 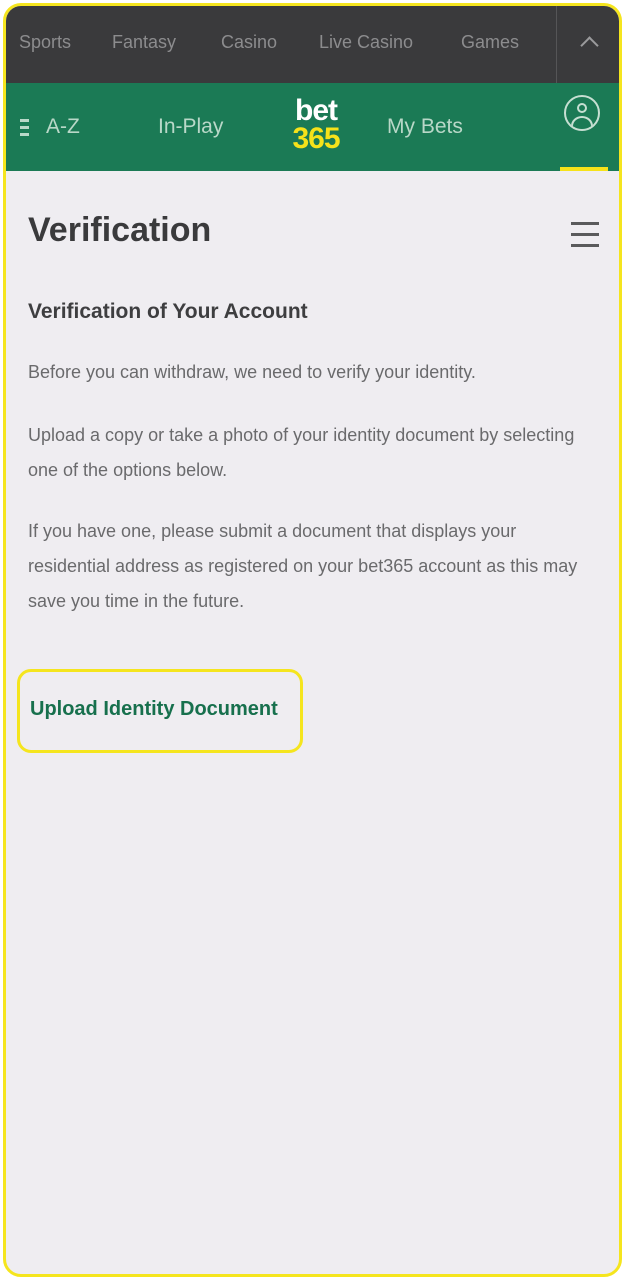 I want to click on nav-my-bets: My Bets, so click(x=425, y=127).